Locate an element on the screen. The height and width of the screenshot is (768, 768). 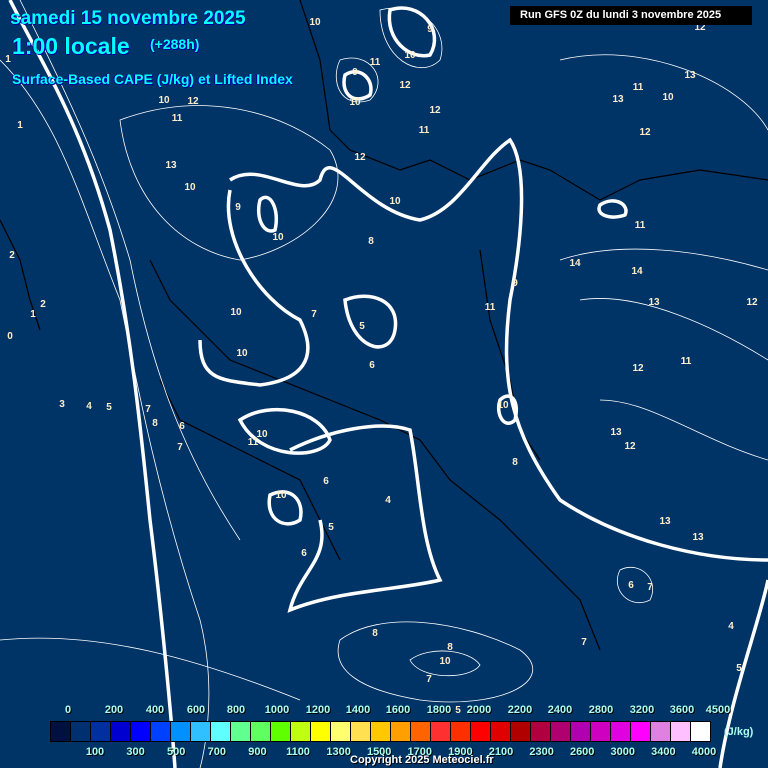
contour-label: 0 is located at coordinates (10, 336).